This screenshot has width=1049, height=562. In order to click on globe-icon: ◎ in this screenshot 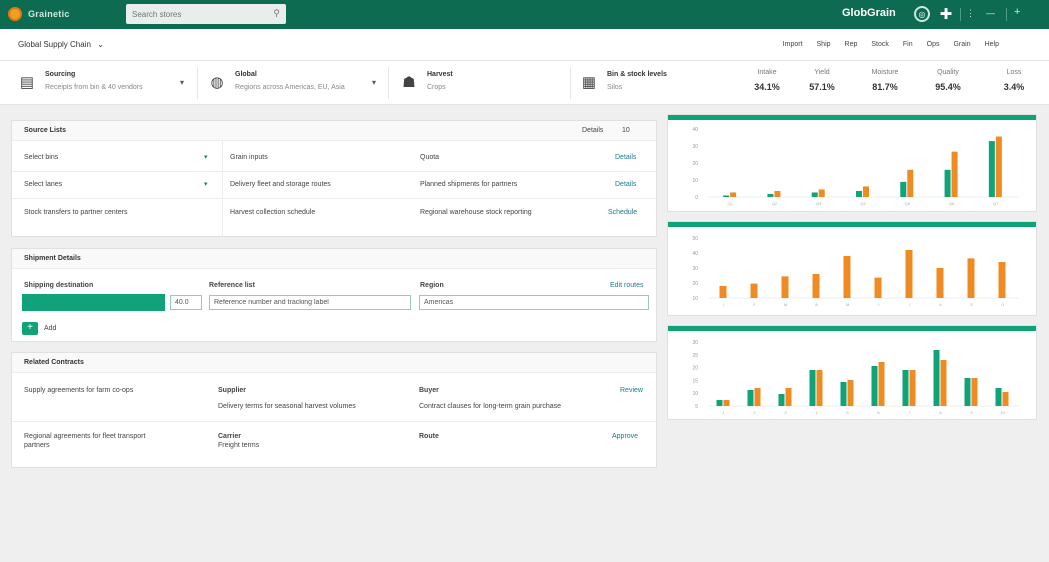, I will do `click(922, 14)`.